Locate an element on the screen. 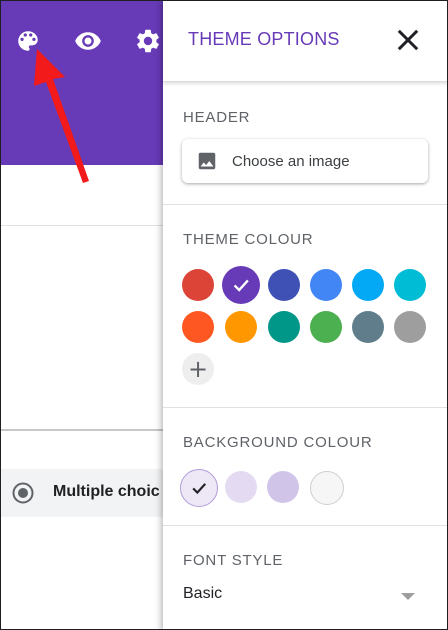 The height and width of the screenshot is (630, 448). theme-color-swatch-grey is located at coordinates (410, 327).